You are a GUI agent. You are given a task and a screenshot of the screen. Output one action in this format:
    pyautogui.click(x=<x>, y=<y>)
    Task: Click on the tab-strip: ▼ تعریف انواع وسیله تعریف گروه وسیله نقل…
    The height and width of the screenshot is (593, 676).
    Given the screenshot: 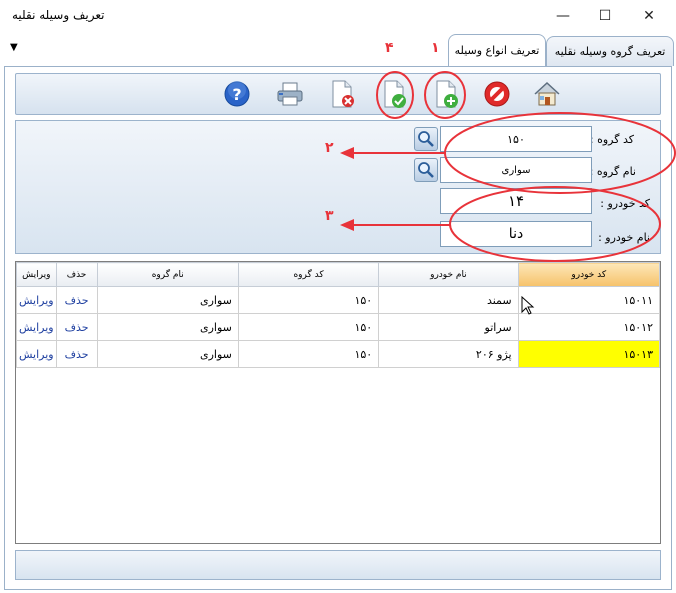 What is the action you would take?
    pyautogui.click(x=338, y=49)
    